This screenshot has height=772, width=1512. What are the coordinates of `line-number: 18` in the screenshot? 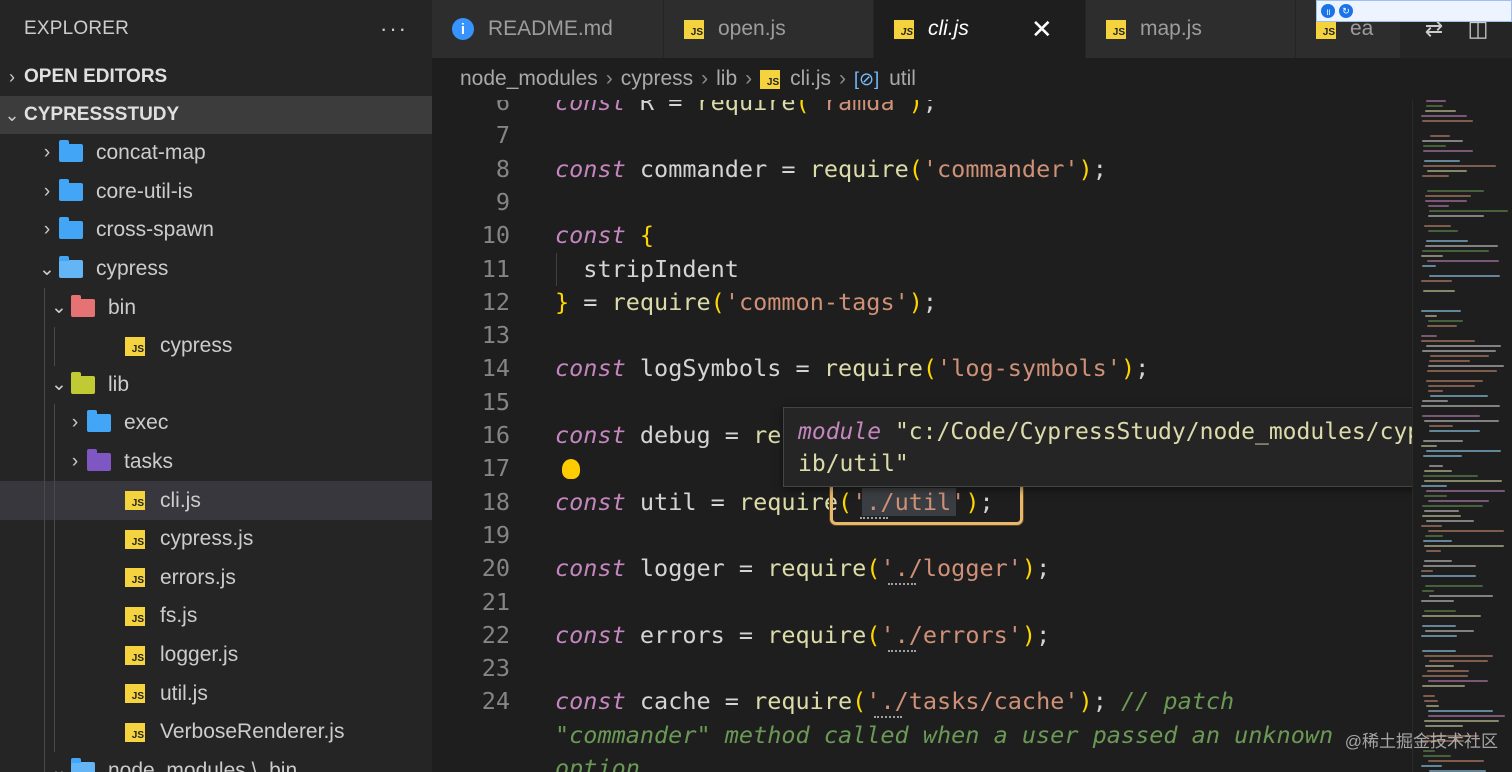 It's located at (495, 501).